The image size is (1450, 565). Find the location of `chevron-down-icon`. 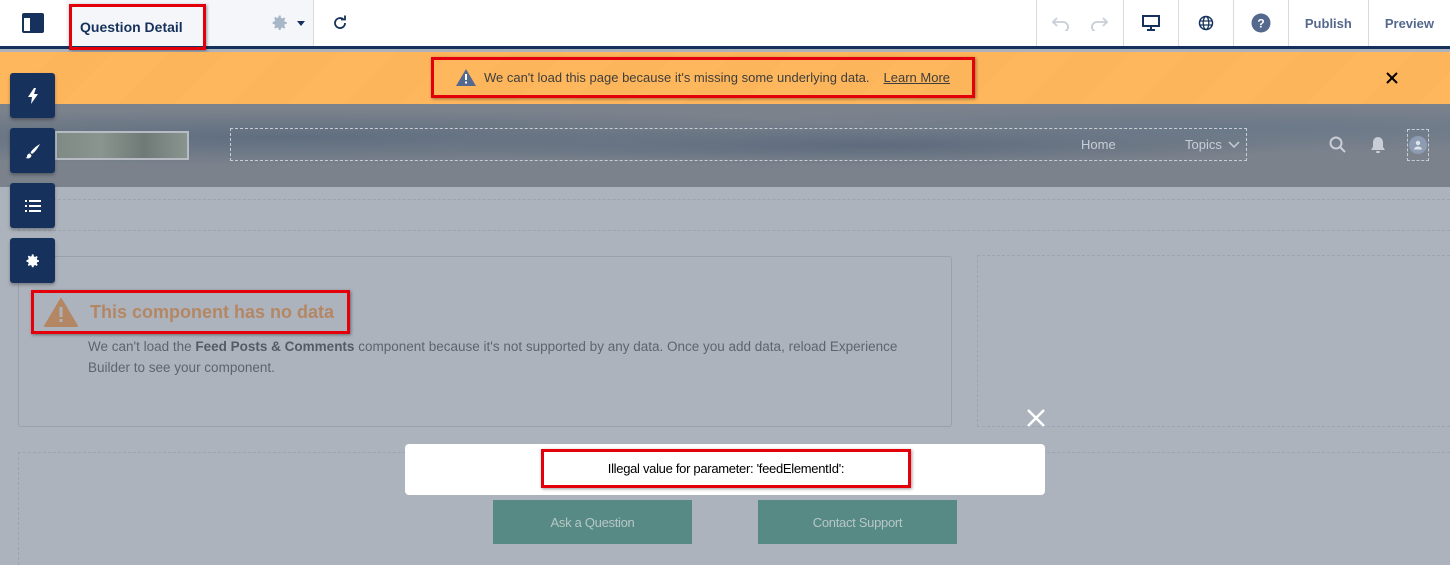

chevron-down-icon is located at coordinates (1234, 144).